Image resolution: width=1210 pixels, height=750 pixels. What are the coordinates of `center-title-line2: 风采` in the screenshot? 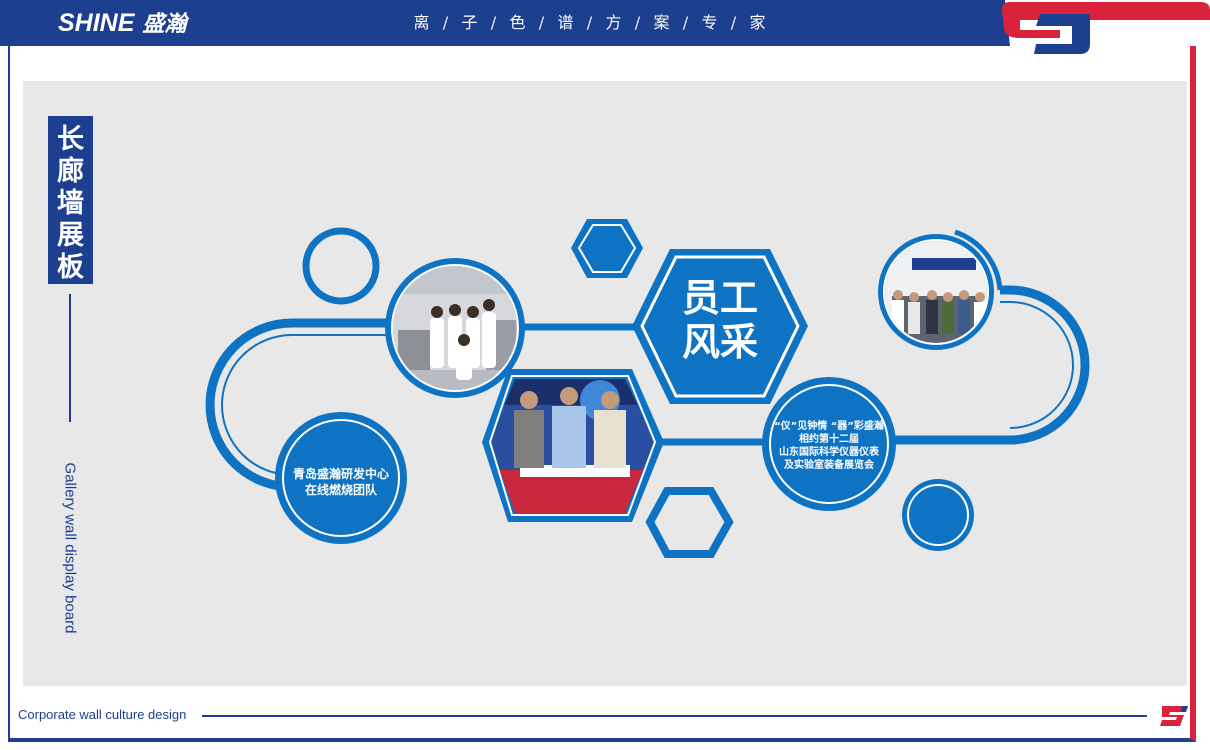 It's located at (719, 342).